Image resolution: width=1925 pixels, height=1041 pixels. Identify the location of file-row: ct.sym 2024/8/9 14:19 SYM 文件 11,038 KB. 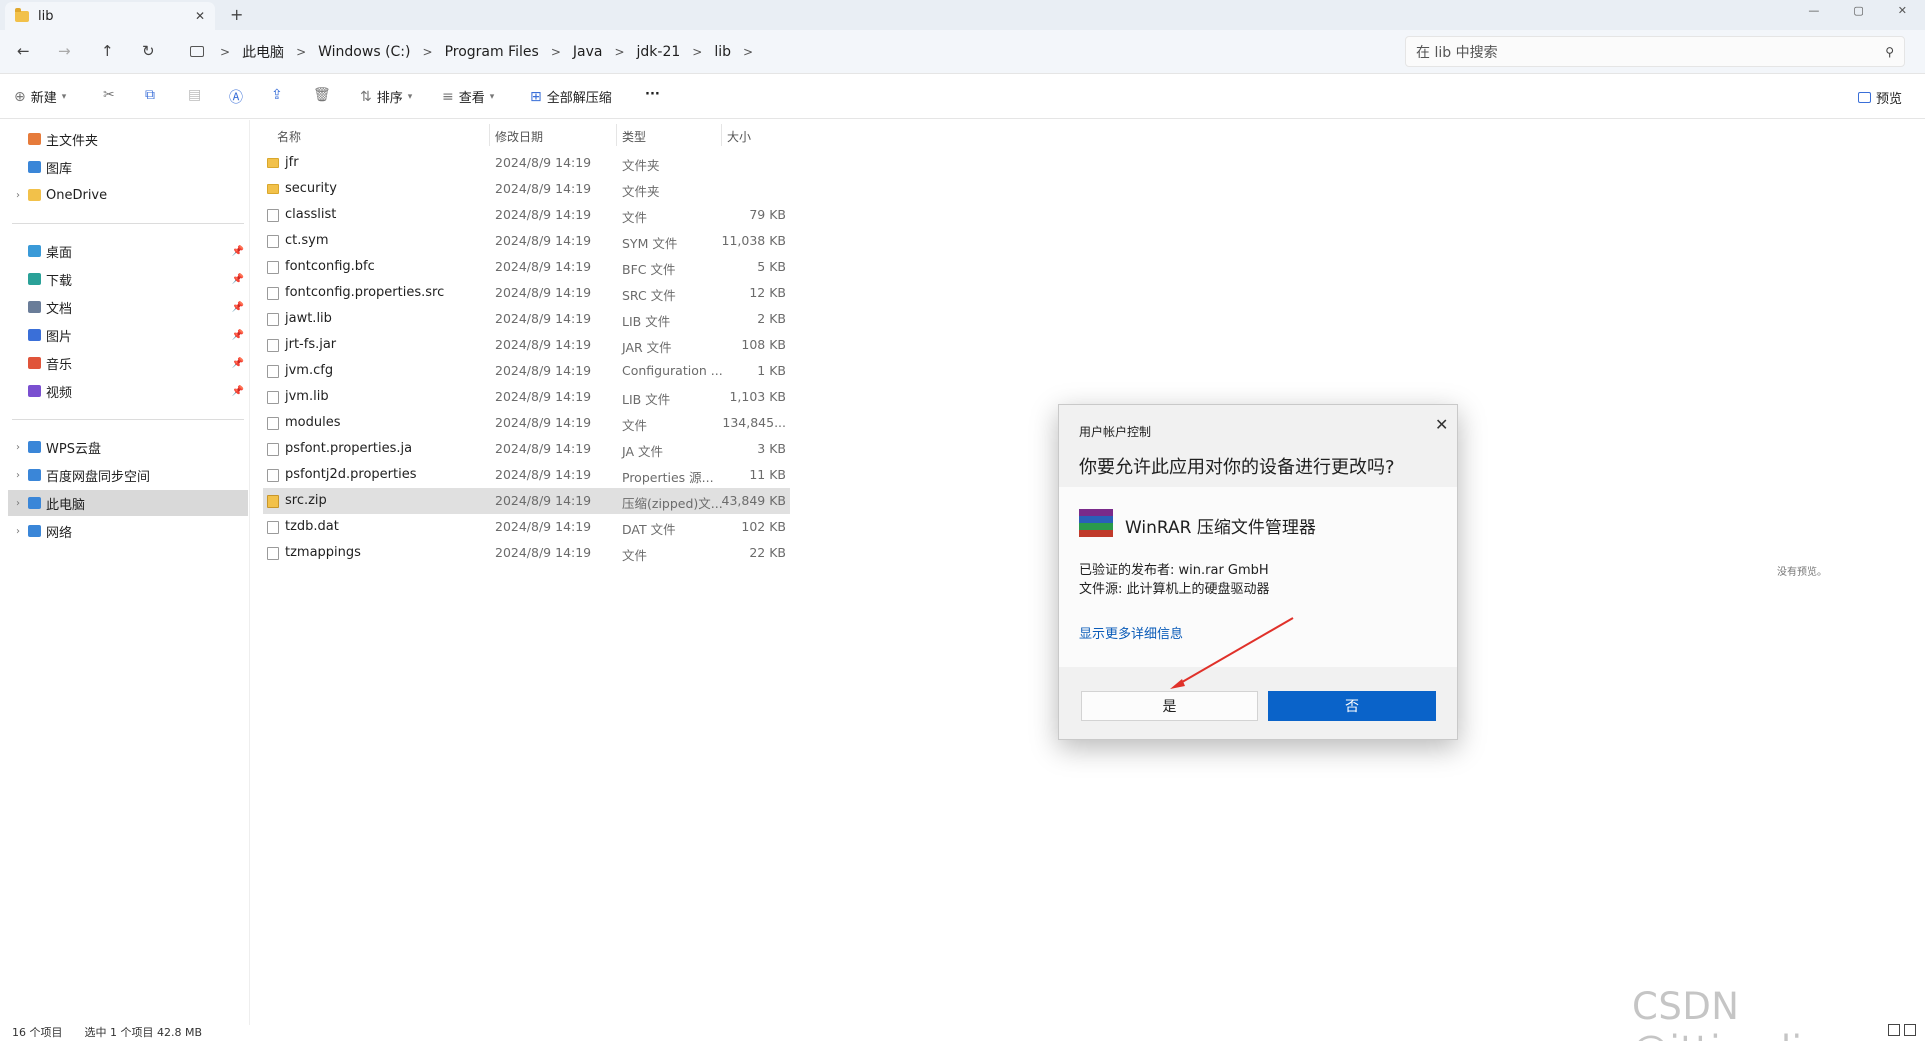
(526, 241).